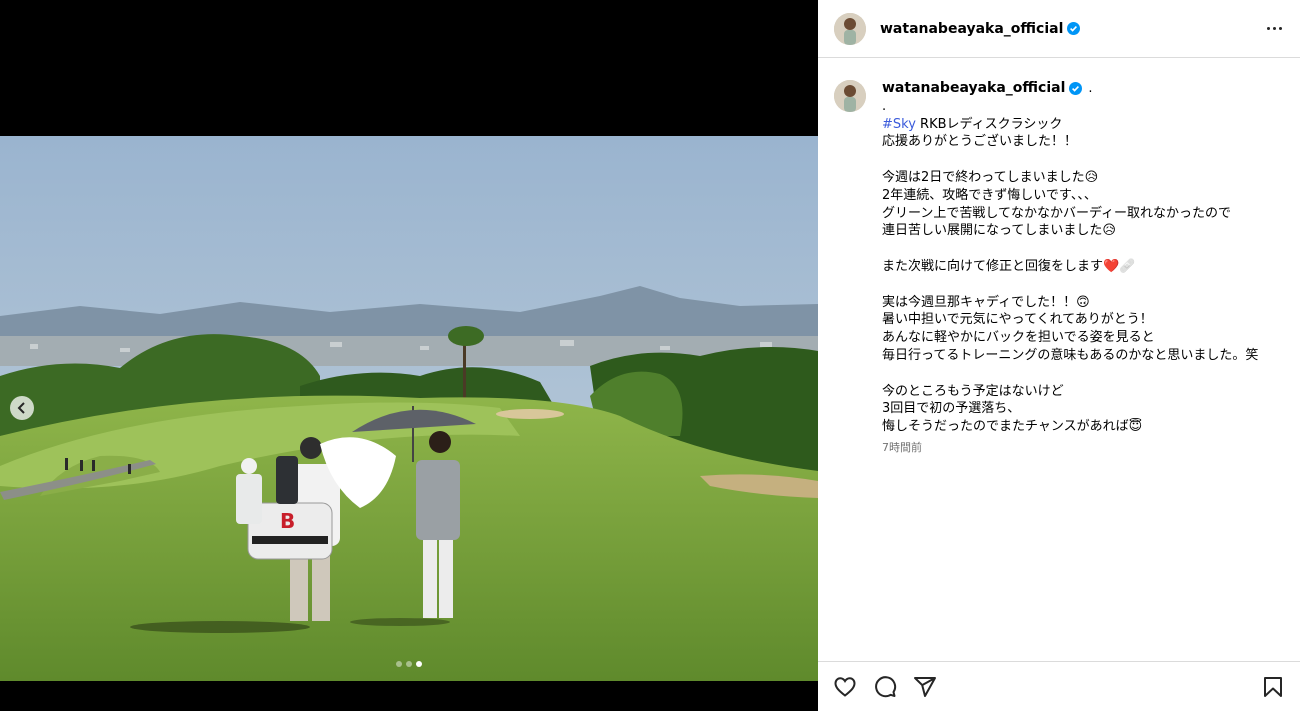  I want to click on carousel-indicator, so click(409, 664).